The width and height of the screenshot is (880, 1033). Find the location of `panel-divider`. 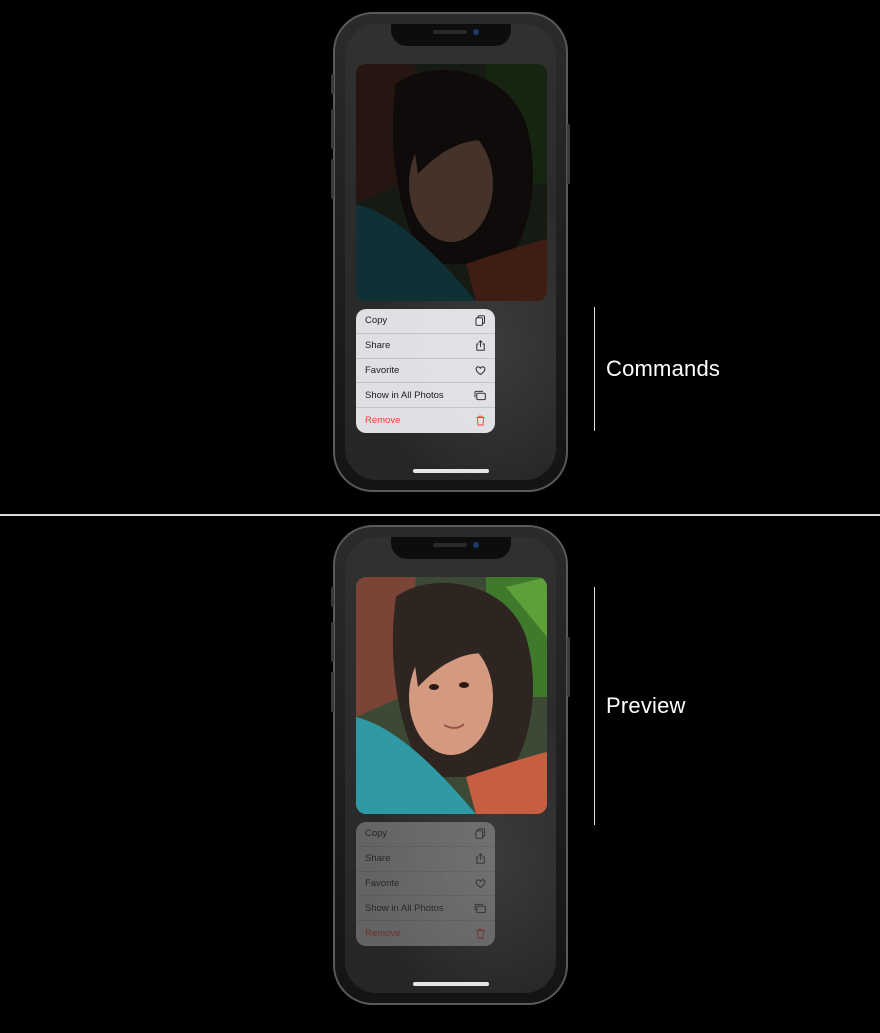

panel-divider is located at coordinates (440, 515).